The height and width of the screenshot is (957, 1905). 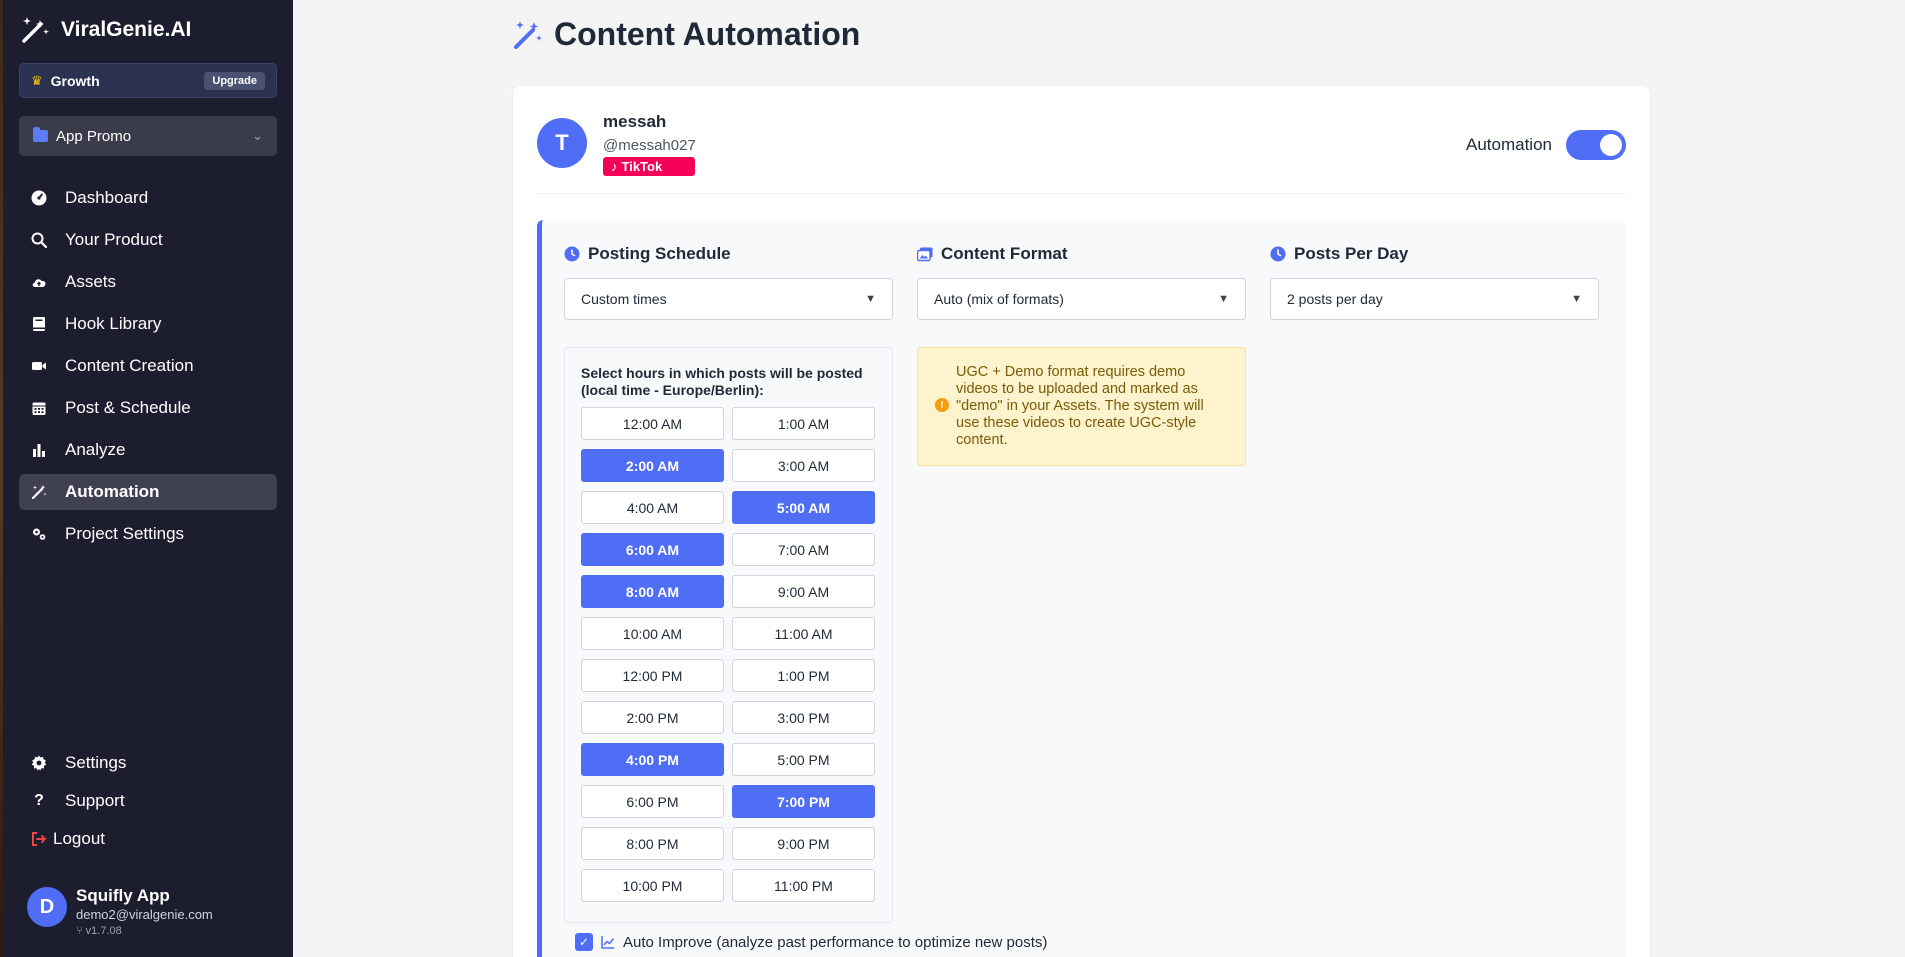 What do you see at coordinates (148, 324) in the screenshot?
I see `sidebar-item-hook-library: Hook Library` at bounding box center [148, 324].